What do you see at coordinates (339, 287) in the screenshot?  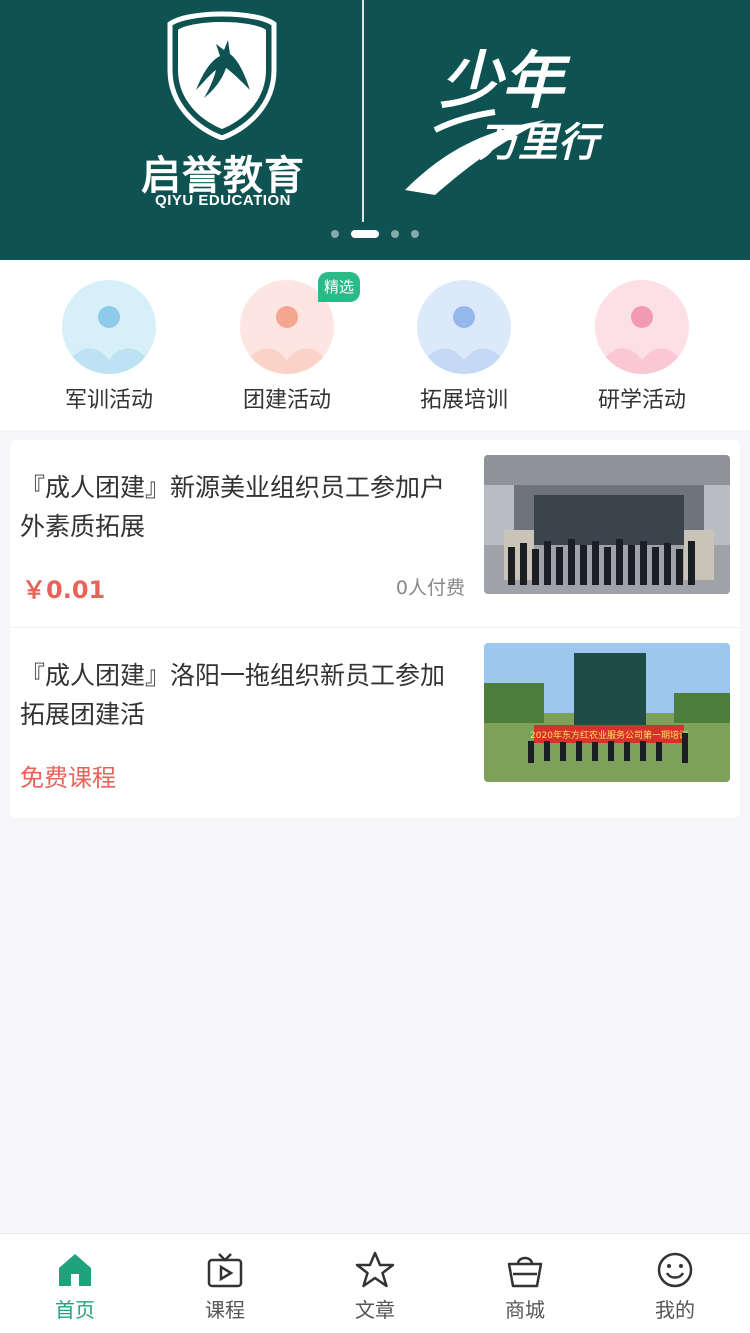 I see `featured-badge: 精选` at bounding box center [339, 287].